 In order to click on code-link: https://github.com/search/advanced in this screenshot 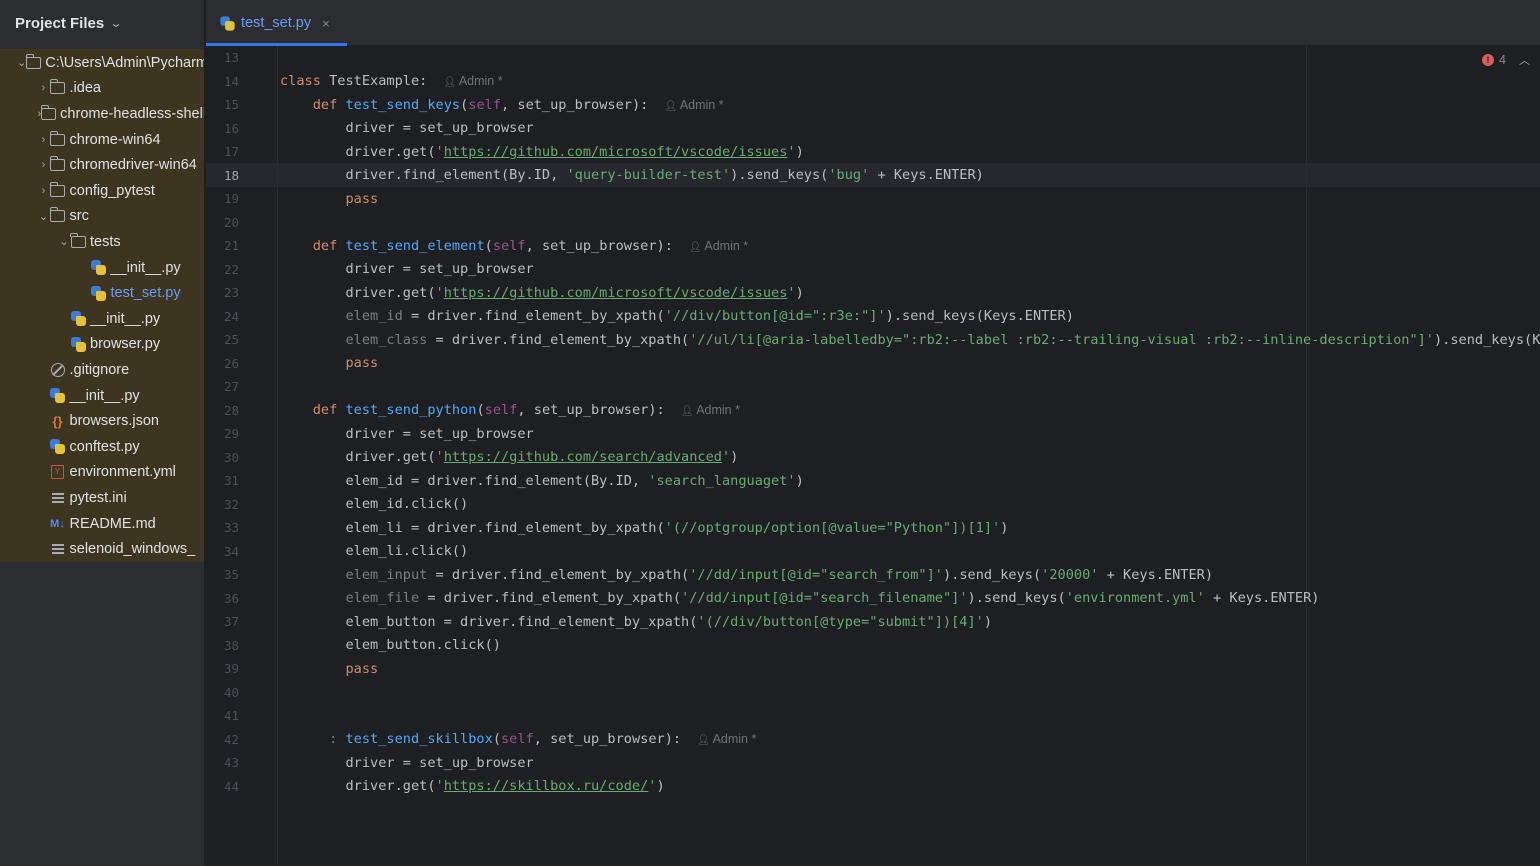, I will do `click(583, 457)`.